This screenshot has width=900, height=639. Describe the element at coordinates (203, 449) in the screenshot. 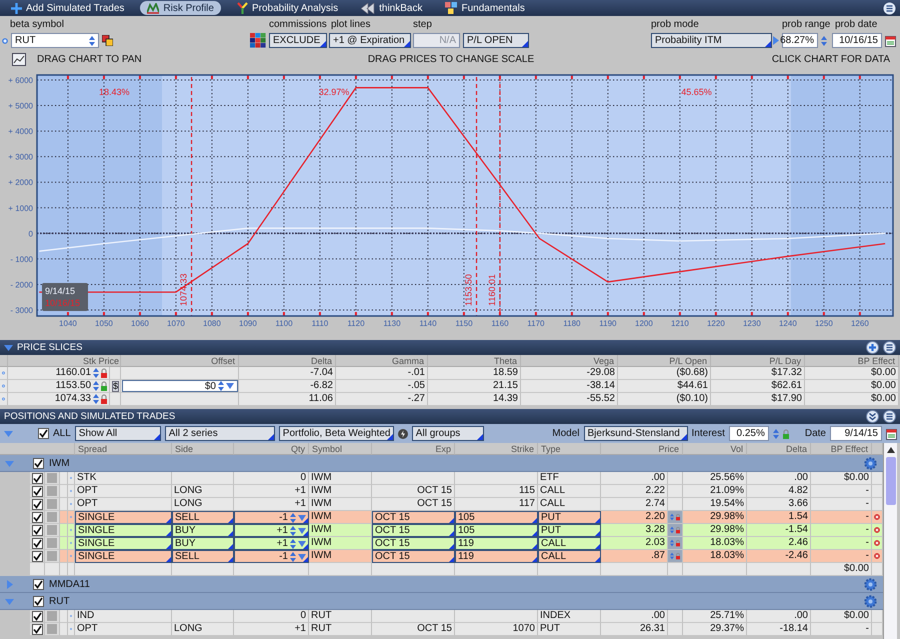

I see `column-header: Side` at that location.